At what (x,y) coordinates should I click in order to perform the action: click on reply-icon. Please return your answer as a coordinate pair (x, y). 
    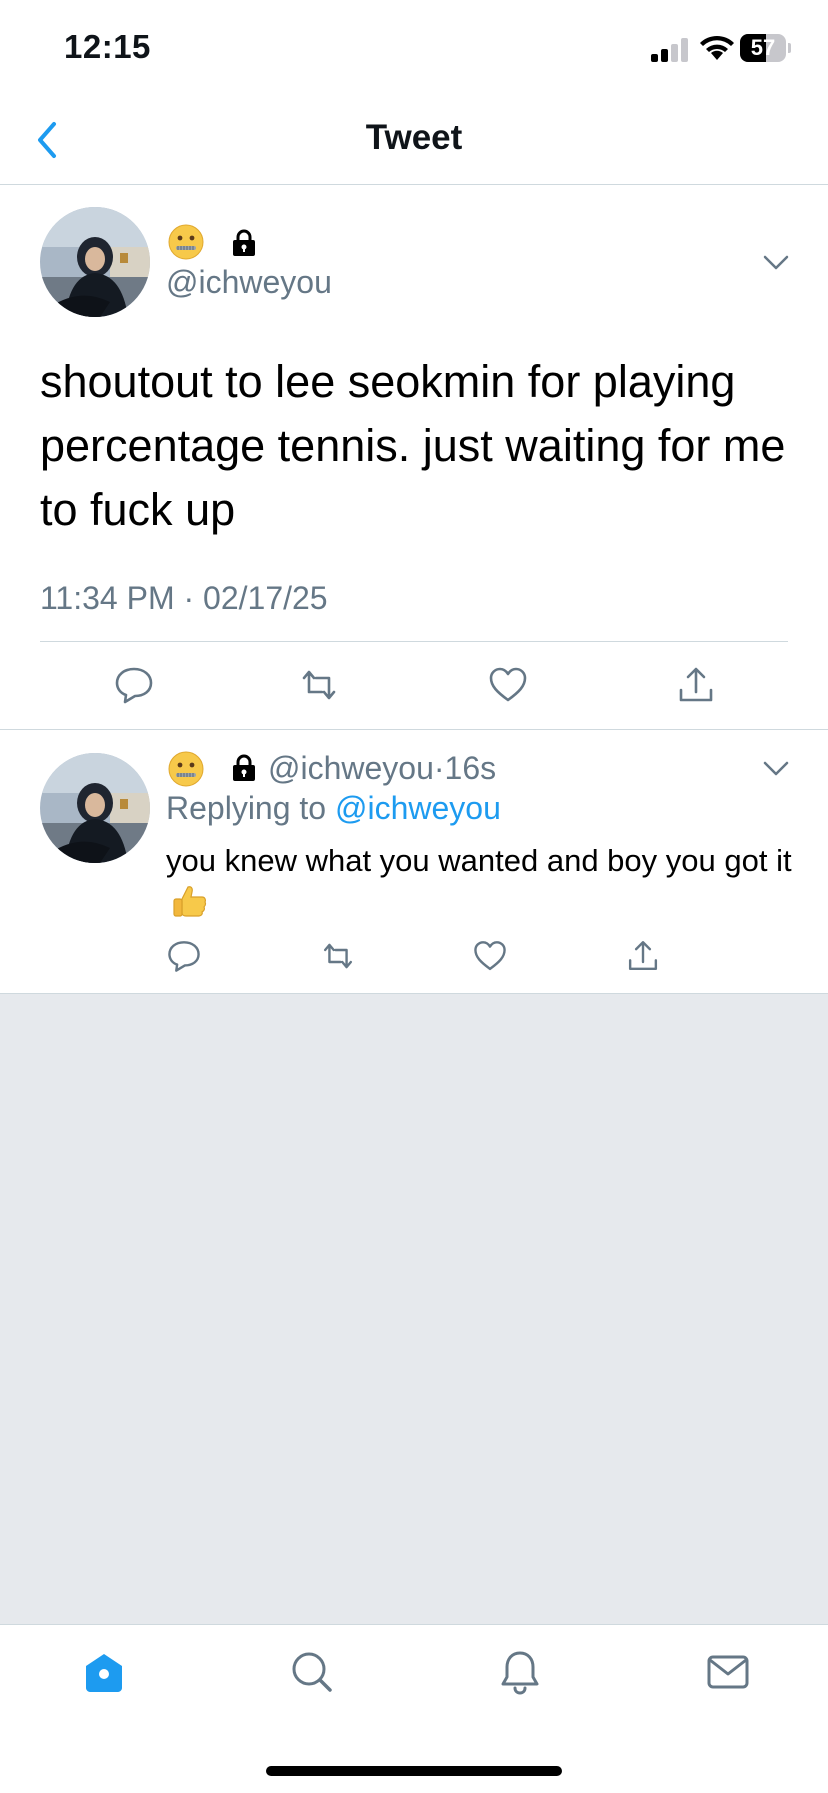
    Looking at the image, I should click on (134, 685).